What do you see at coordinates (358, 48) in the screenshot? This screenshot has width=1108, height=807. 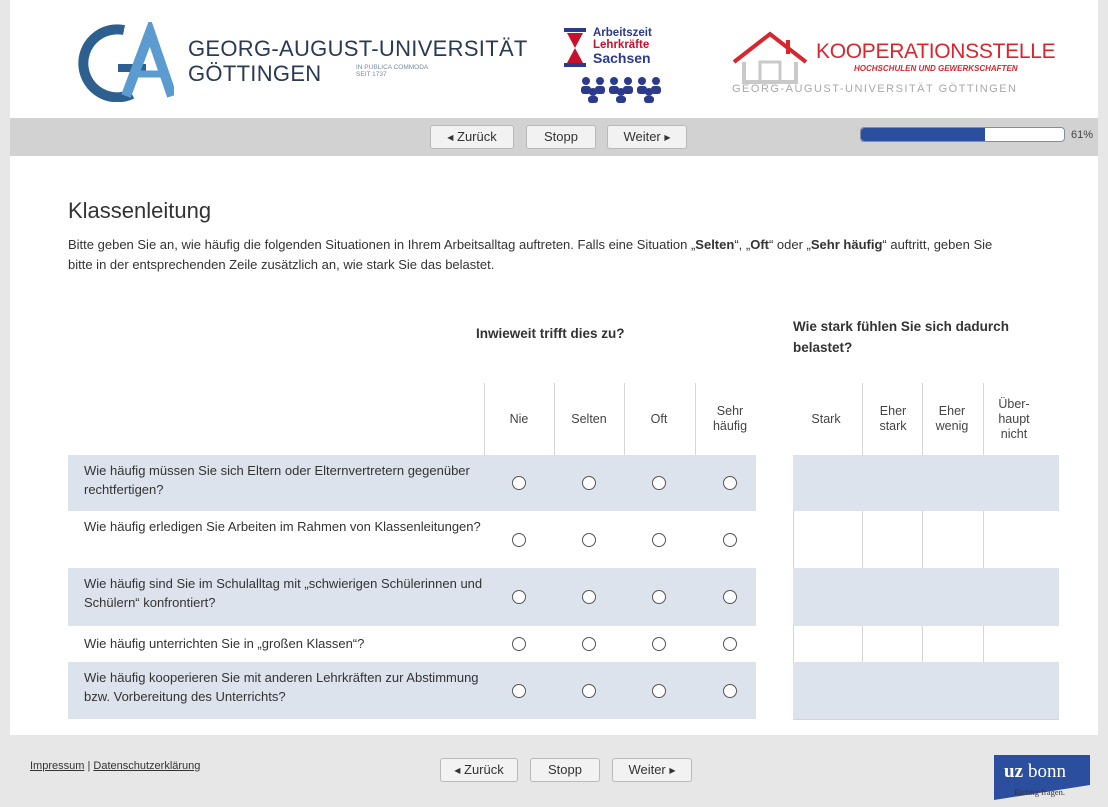 I see `university-name-line1: GEORG-AUGUST-UNIVERSITÄT` at bounding box center [358, 48].